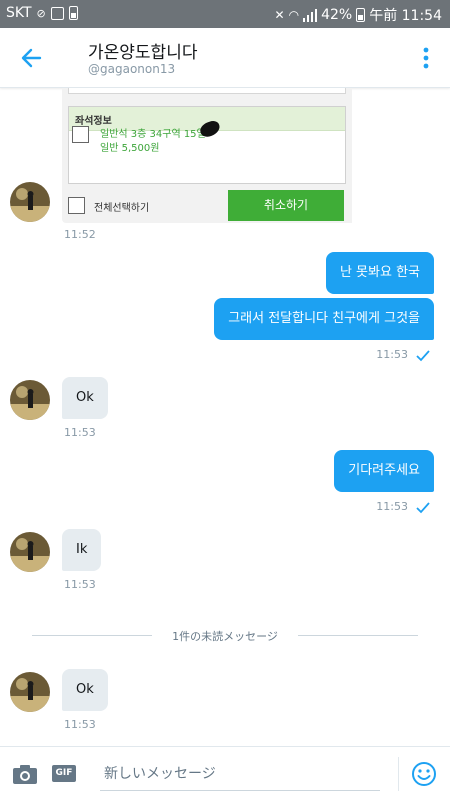  What do you see at coordinates (130, 148) in the screenshot?
I see `seat-price: 일반 5,500원` at bounding box center [130, 148].